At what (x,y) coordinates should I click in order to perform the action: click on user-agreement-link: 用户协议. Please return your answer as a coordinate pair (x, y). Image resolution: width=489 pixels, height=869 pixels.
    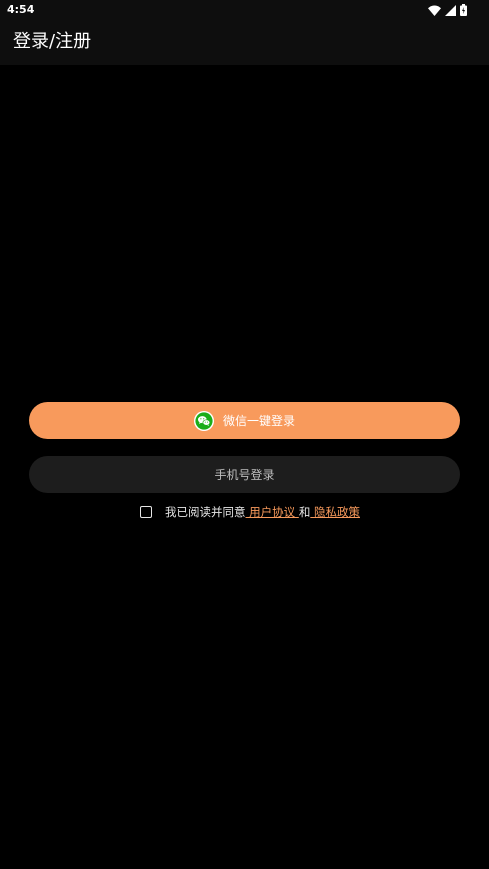
    Looking at the image, I should click on (272, 512).